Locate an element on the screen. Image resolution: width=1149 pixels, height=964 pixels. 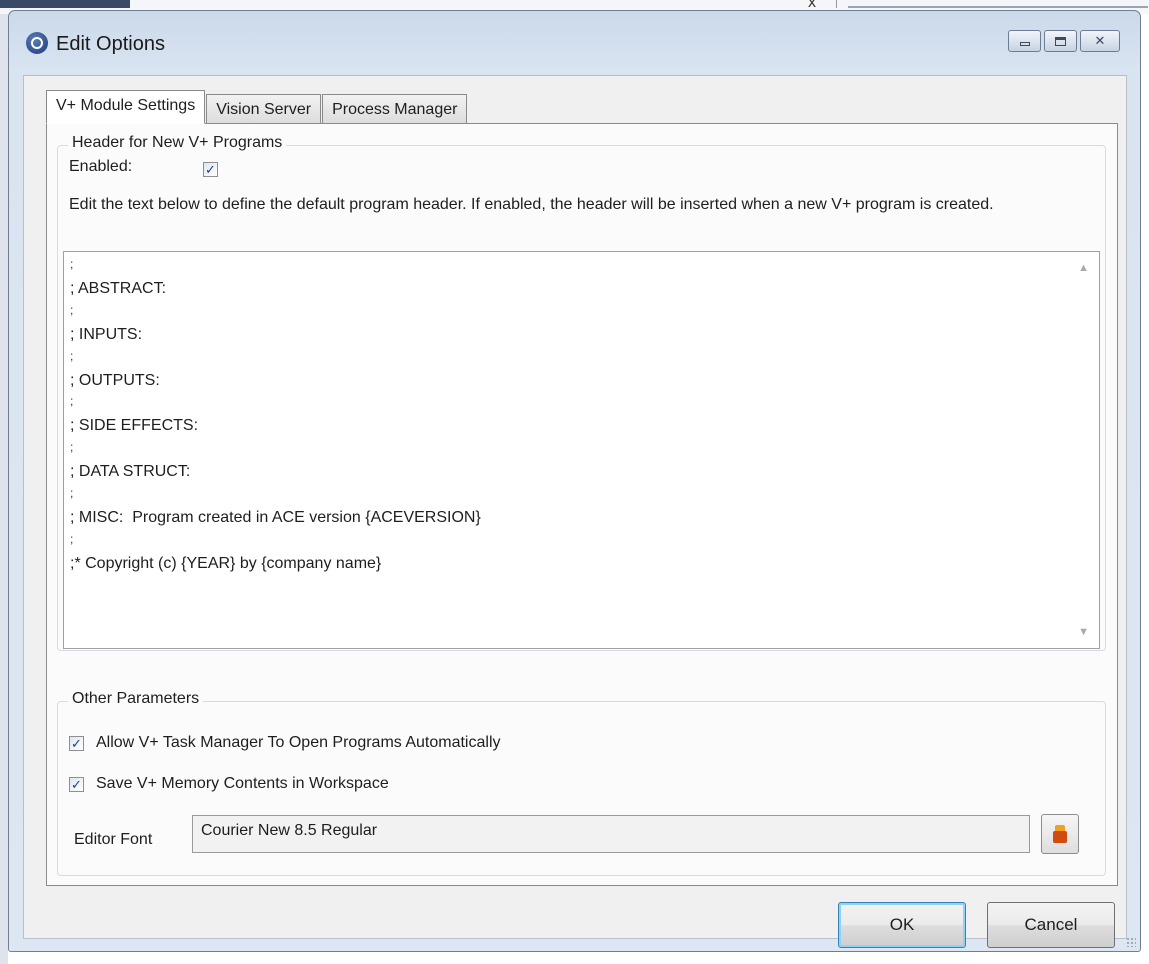
scroll-down-arrow-icon: ▼ is located at coordinates (1083, 632).